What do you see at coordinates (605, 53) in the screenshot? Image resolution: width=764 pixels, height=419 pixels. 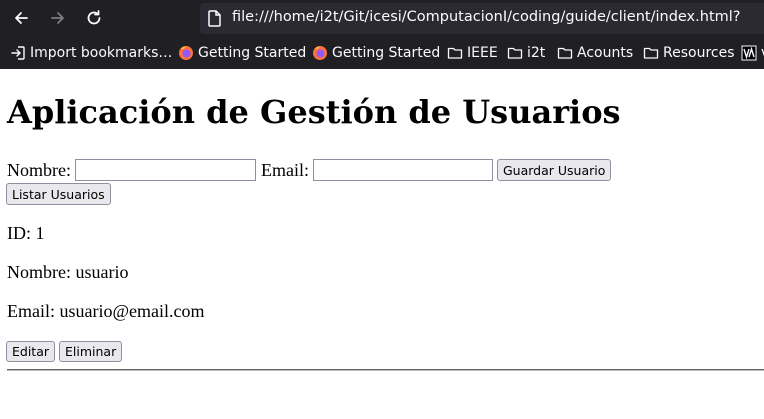 I see `bookmark-label: Acounts` at bounding box center [605, 53].